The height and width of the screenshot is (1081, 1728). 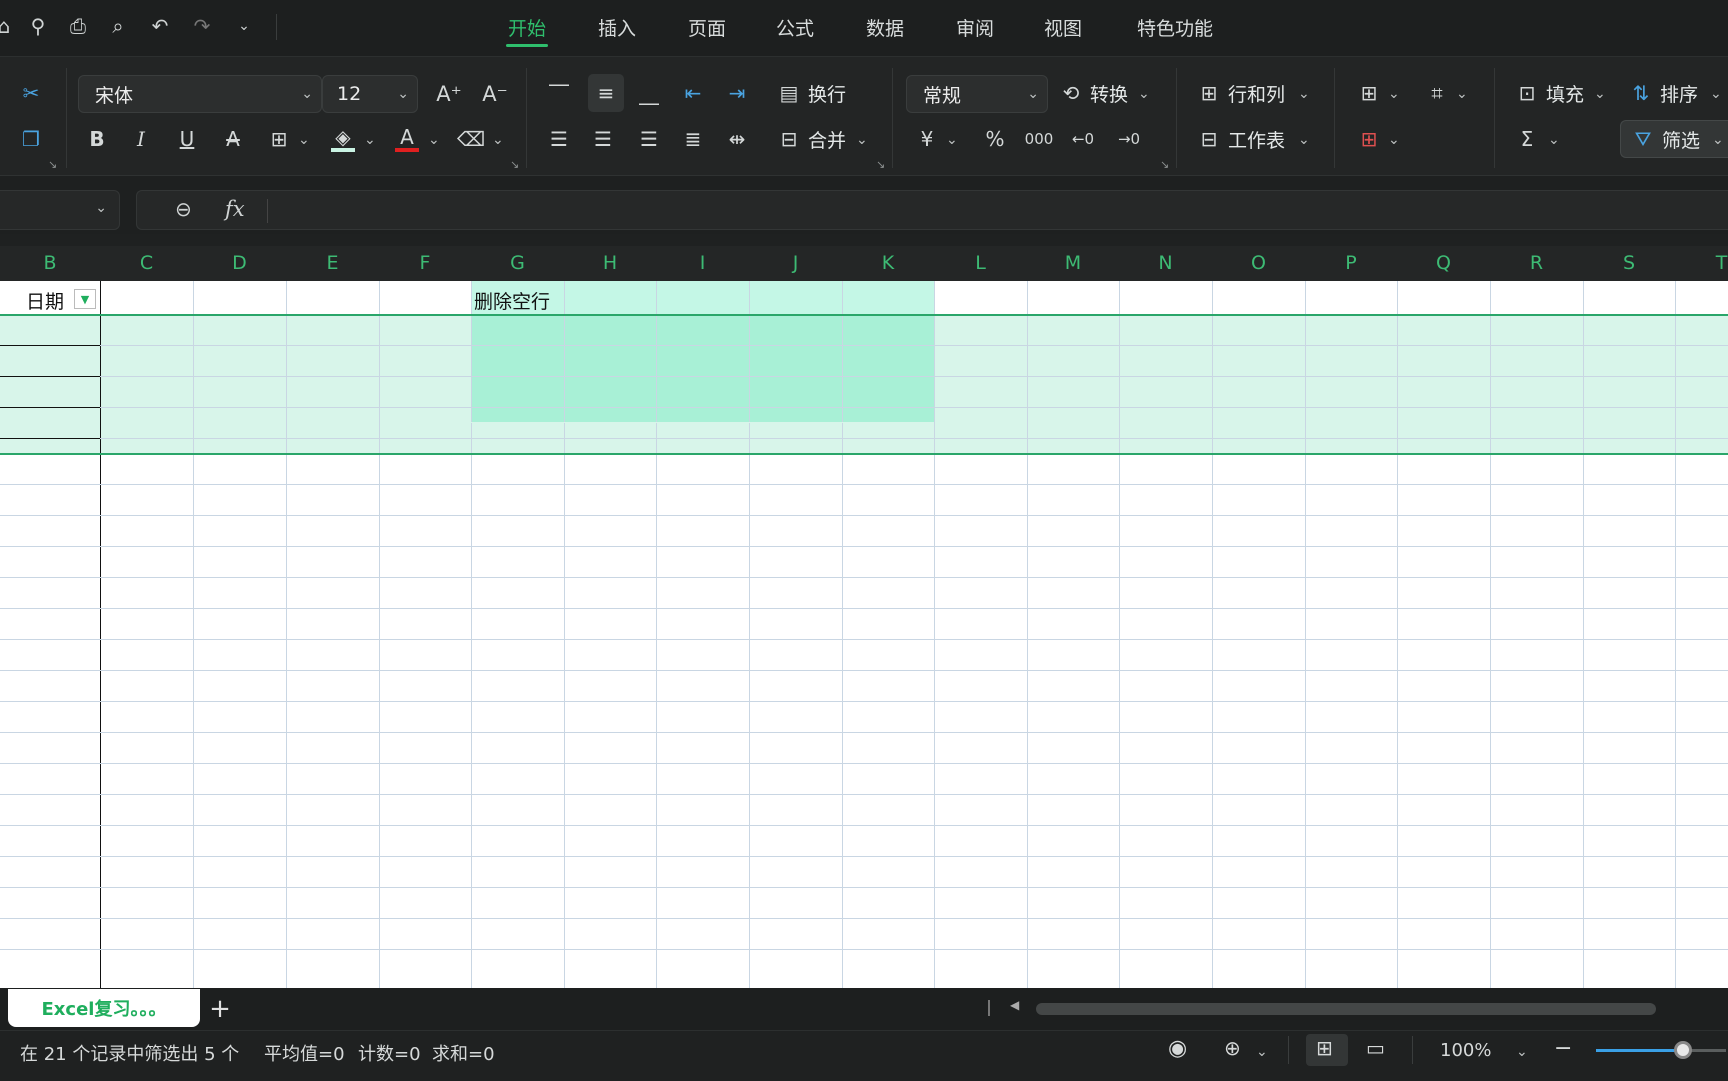 I want to click on italic-icon: I, so click(x=141, y=139).